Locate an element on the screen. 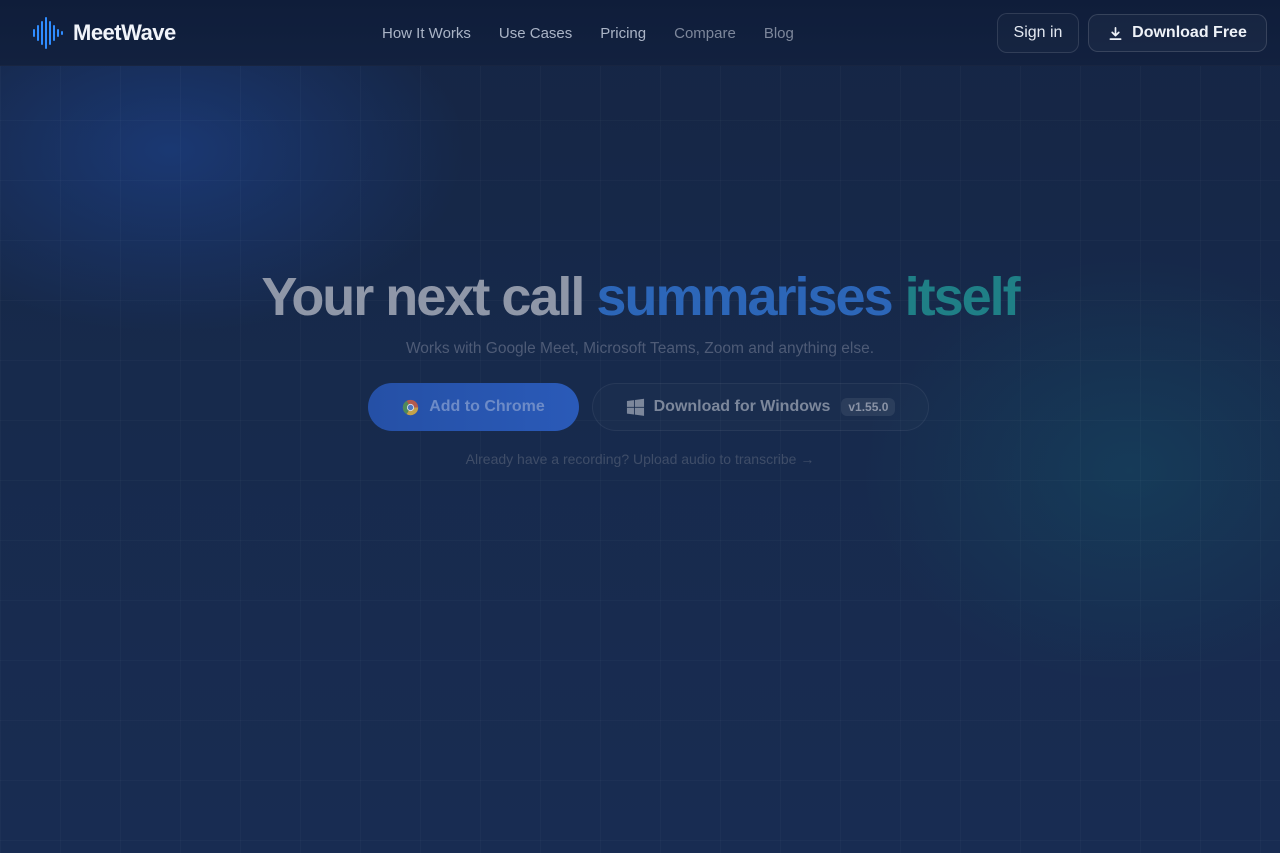 Image resolution: width=1280 pixels, height=853 pixels. download-icon is located at coordinates (1115, 33).